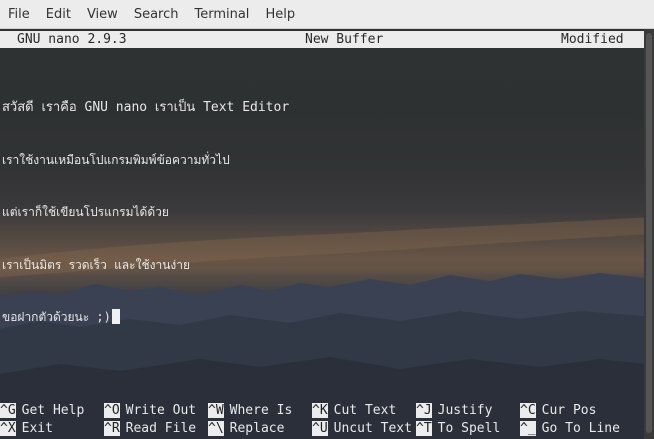  I want to click on shortcut-key: ^W, so click(216, 410).